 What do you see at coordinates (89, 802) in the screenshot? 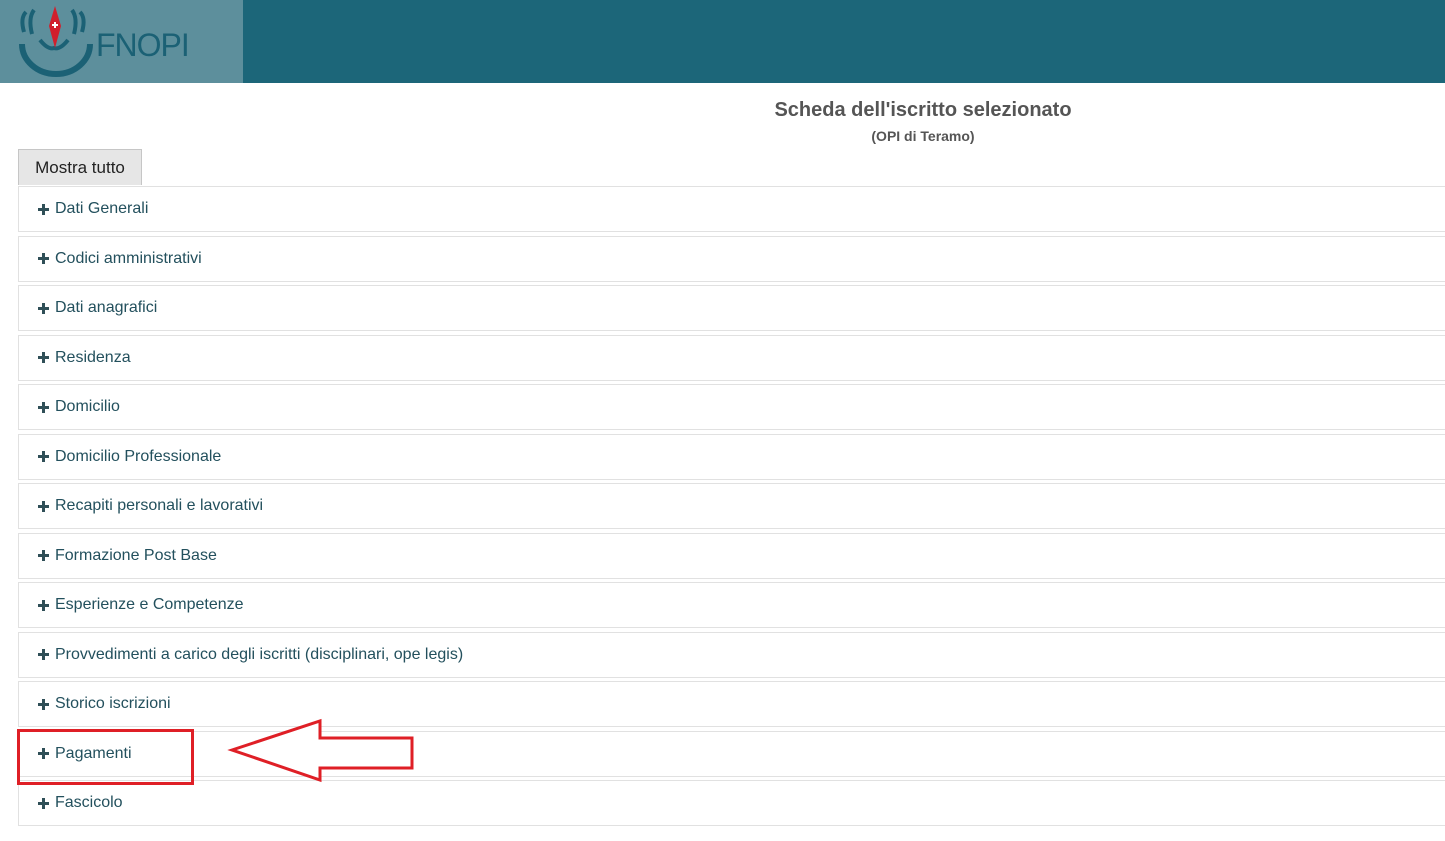
I see `panel-label: Fascicolo` at bounding box center [89, 802].